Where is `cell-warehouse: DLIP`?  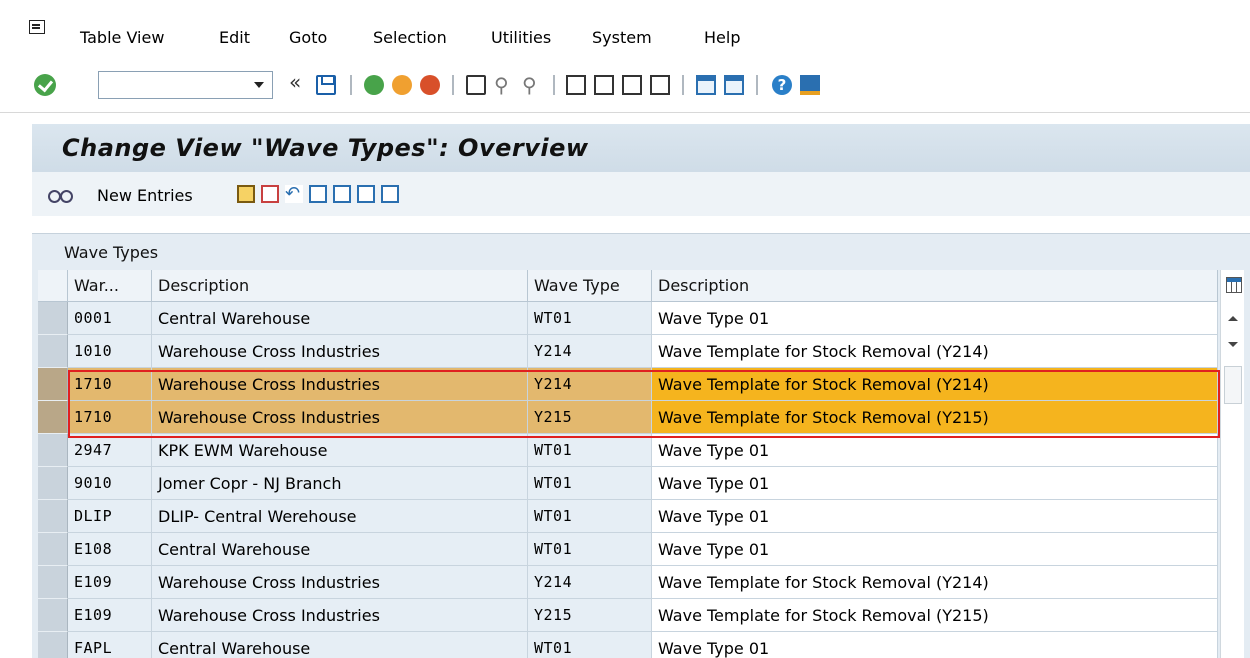
cell-warehouse: DLIP is located at coordinates (110, 516).